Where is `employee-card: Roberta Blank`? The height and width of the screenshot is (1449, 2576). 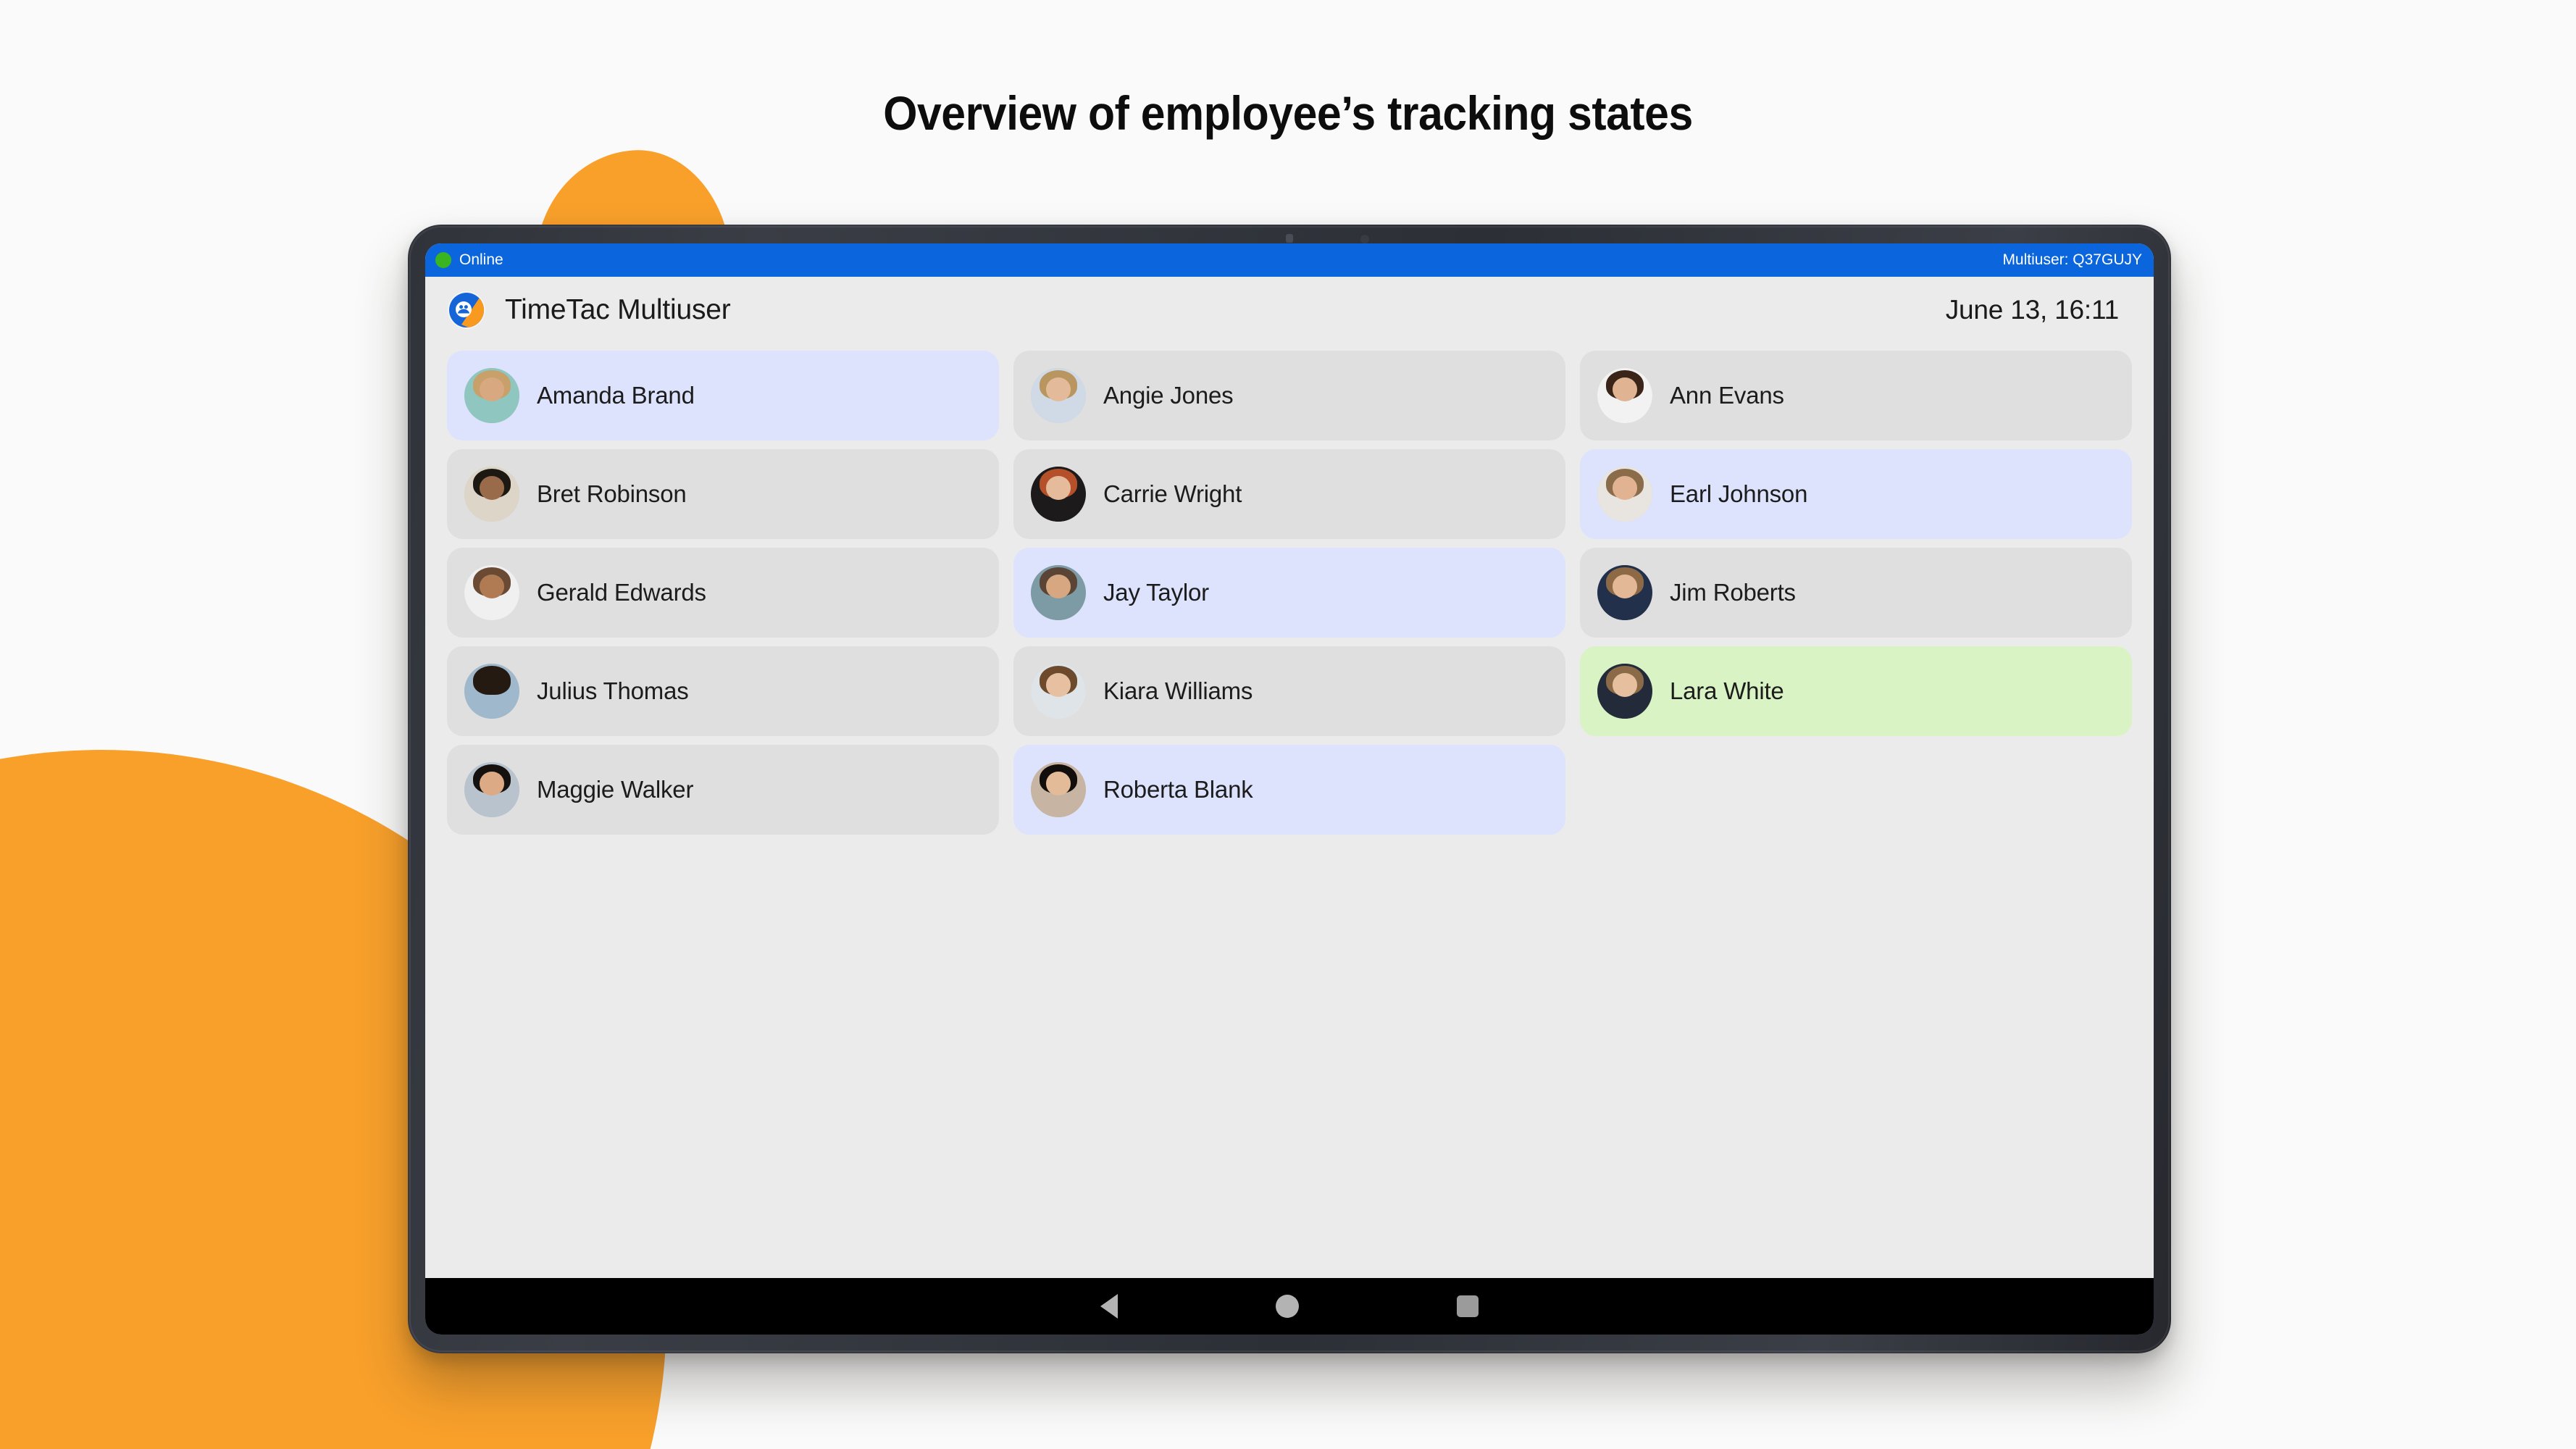 employee-card: Roberta Blank is located at coordinates (1289, 790).